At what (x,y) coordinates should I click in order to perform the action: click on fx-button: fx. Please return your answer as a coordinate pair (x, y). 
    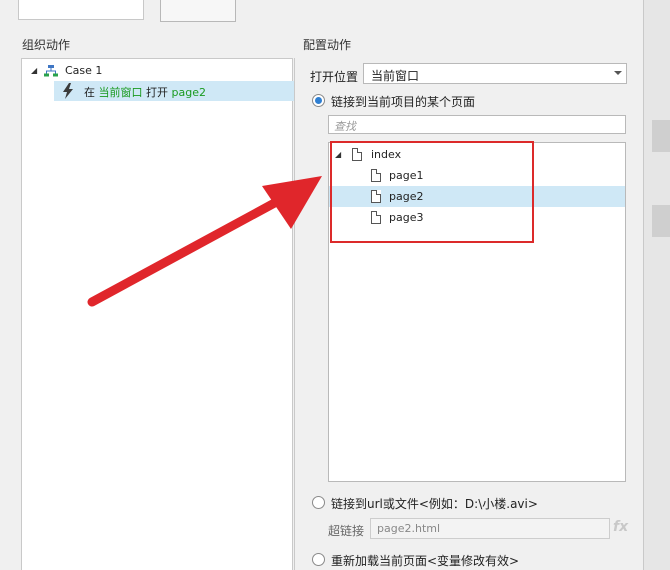
    Looking at the image, I should click on (620, 527).